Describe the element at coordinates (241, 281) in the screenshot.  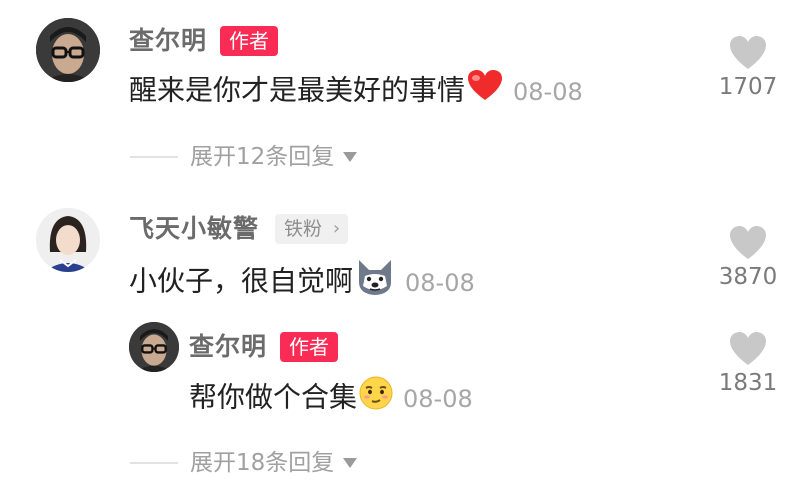
I see `comment-body: 小伙子，很自觉啊` at that location.